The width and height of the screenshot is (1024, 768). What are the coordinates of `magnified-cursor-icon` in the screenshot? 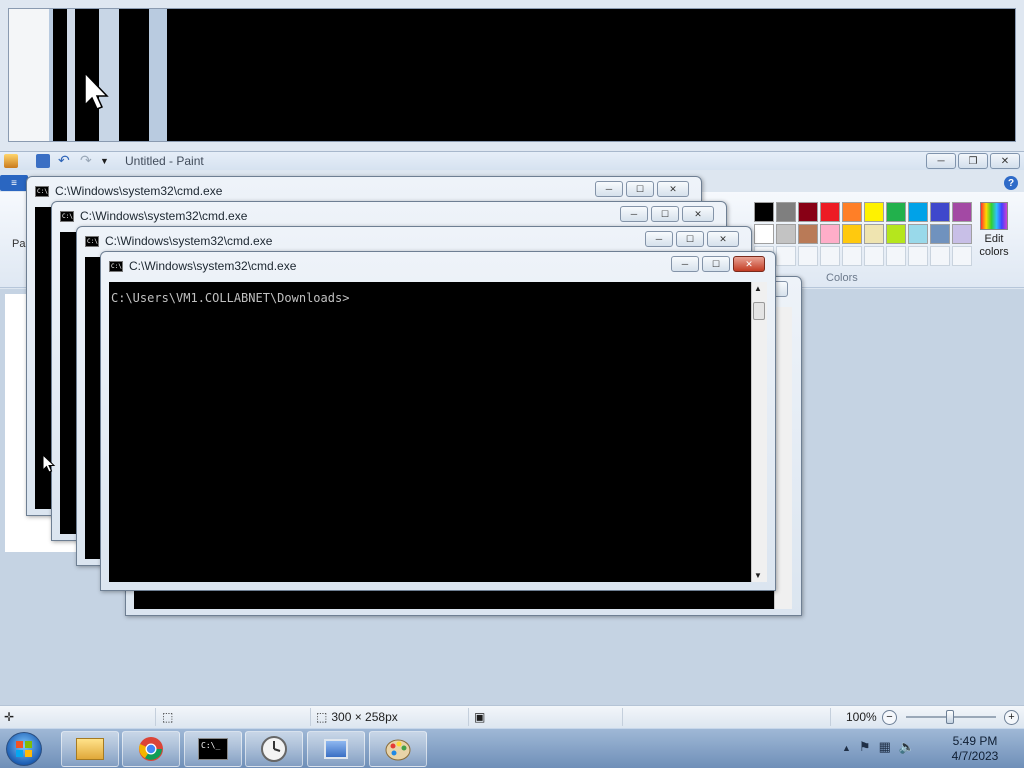 It's located at (96, 90).